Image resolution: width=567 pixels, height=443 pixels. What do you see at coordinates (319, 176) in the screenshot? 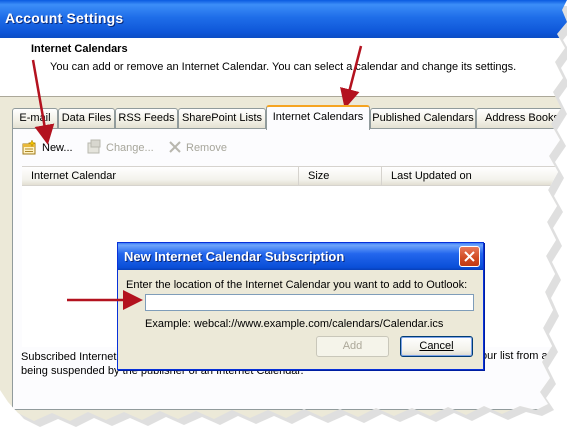
I see `column-header-label: Size` at bounding box center [319, 176].